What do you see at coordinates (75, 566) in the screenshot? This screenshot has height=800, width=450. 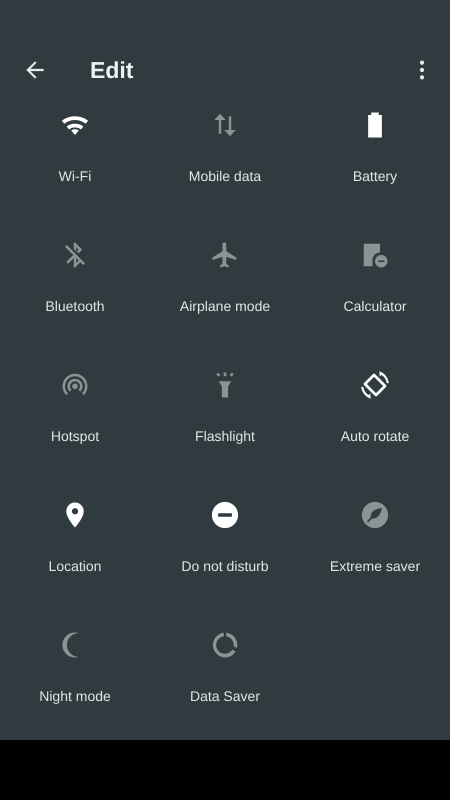 I see `tile-label: Location` at bounding box center [75, 566].